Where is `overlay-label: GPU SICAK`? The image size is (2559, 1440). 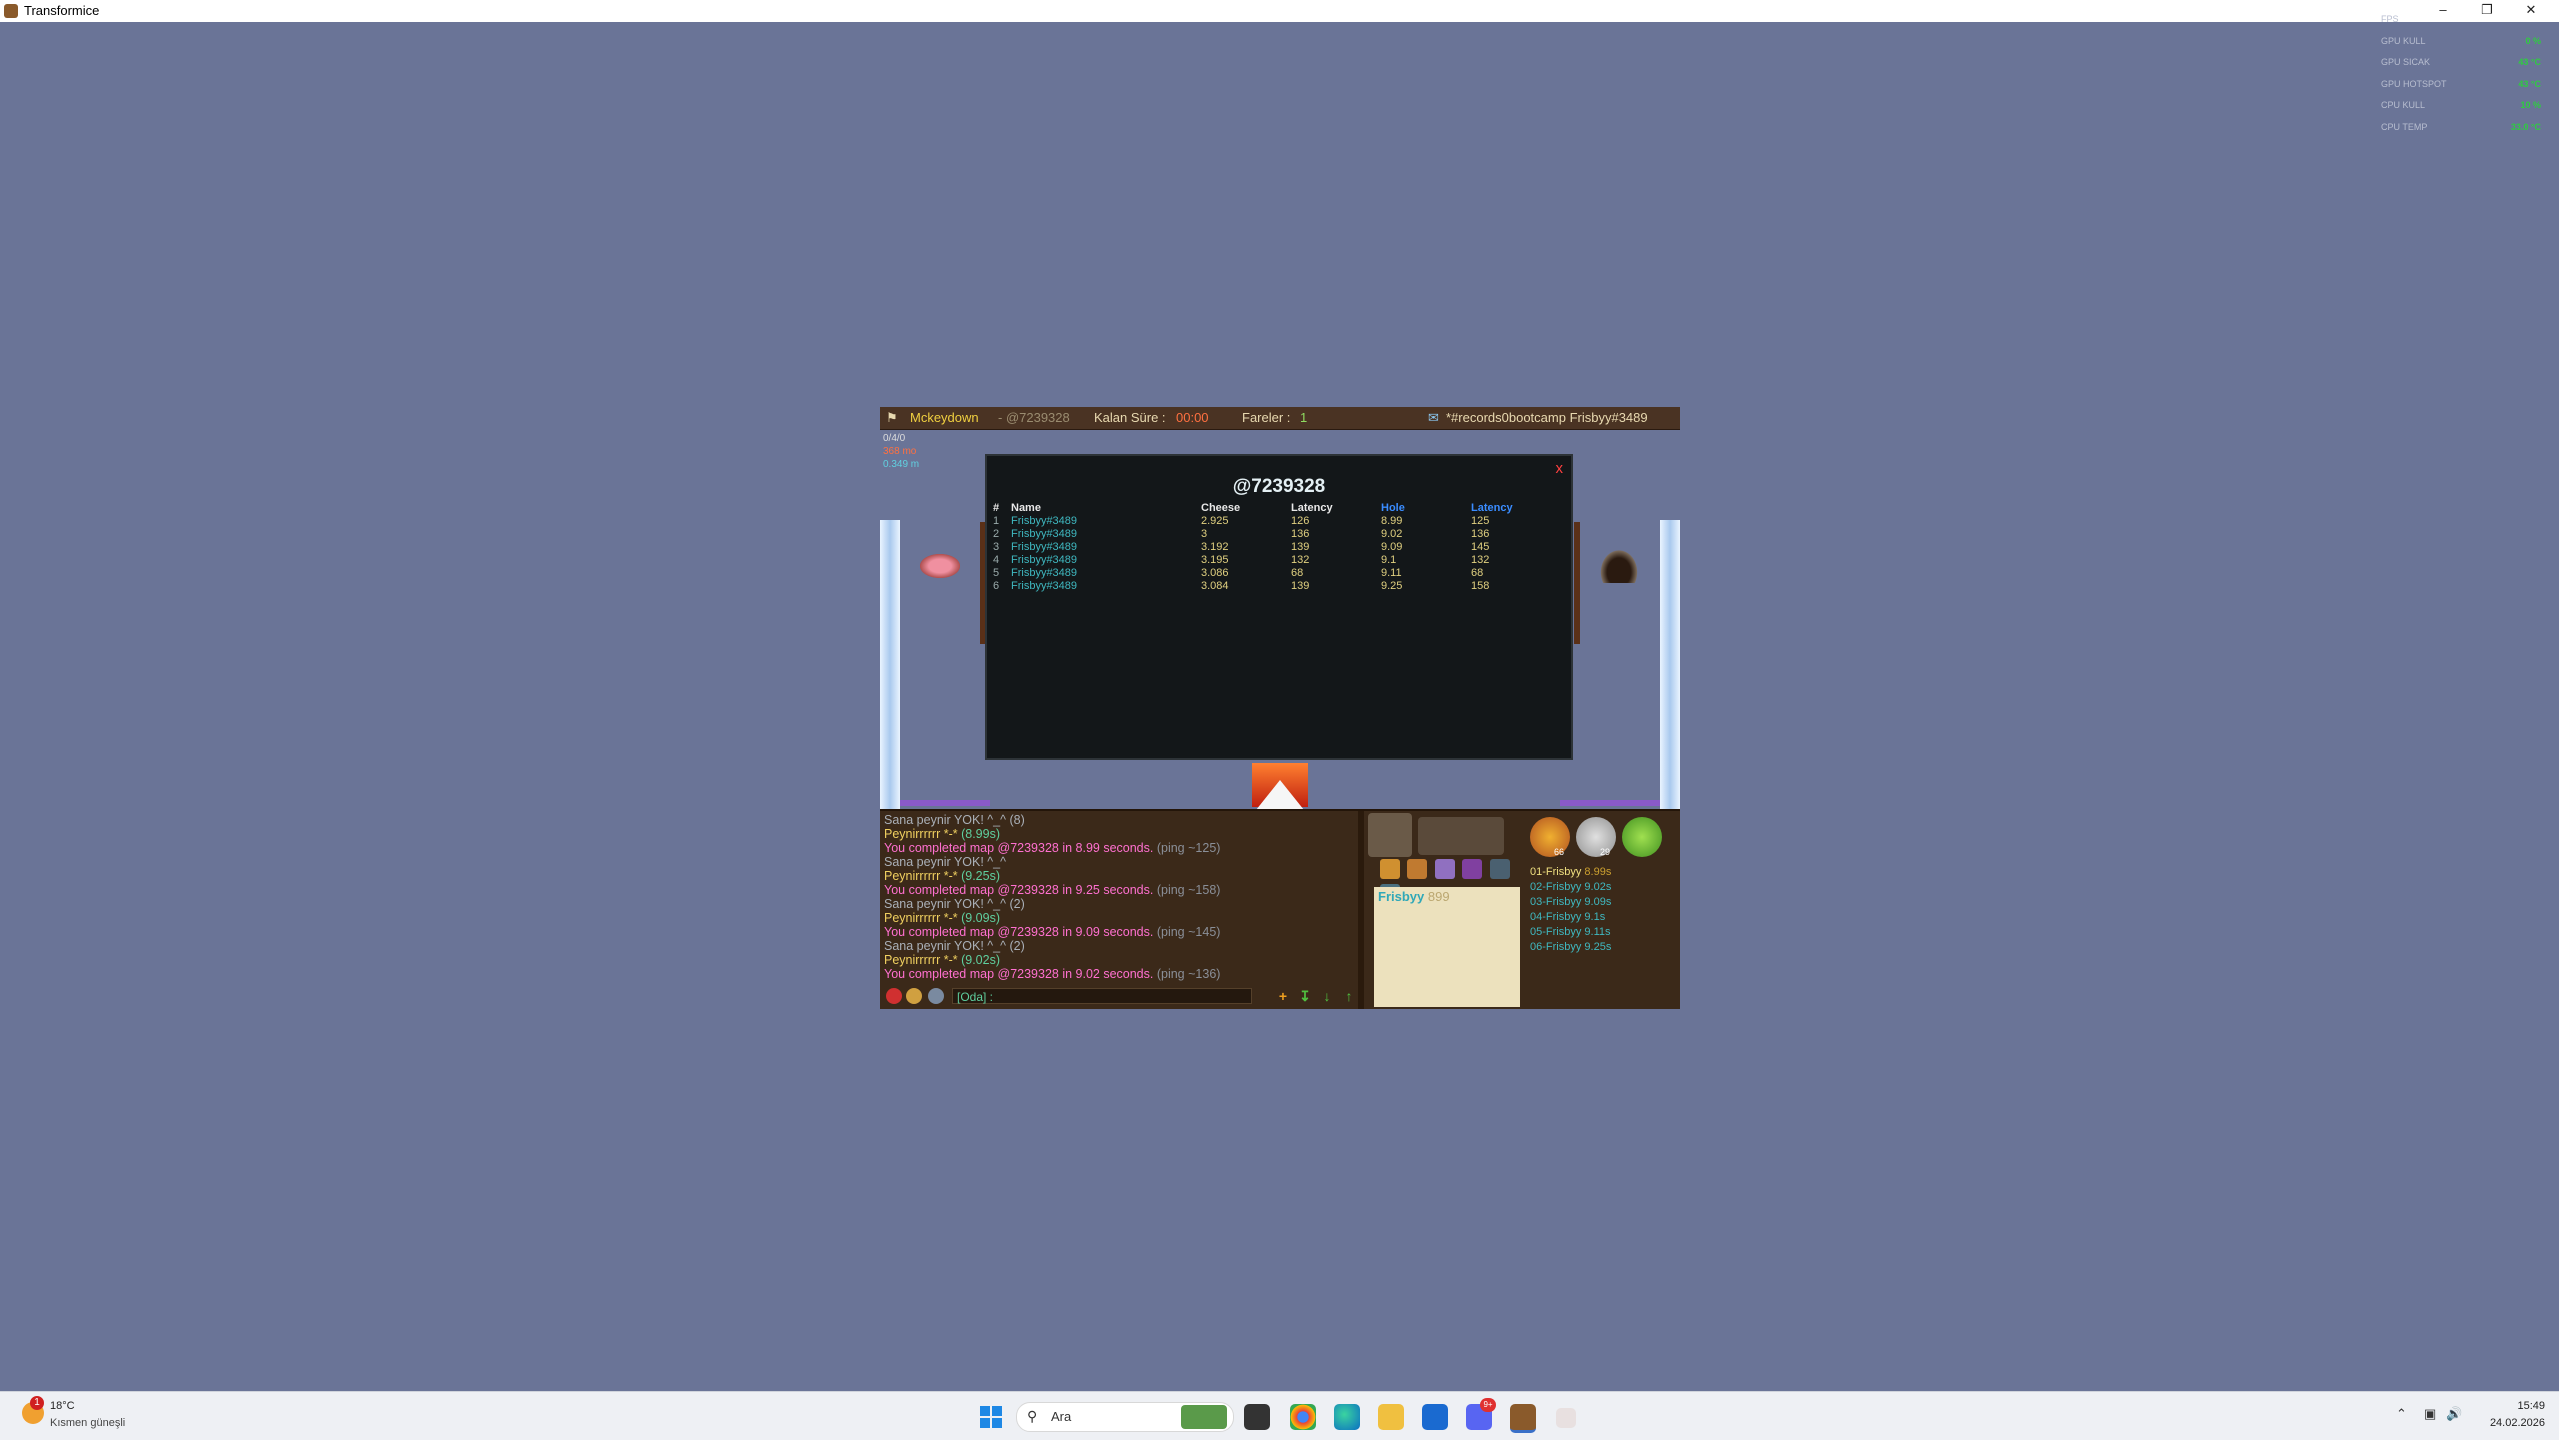
overlay-label: GPU SICAK is located at coordinates (2406, 62).